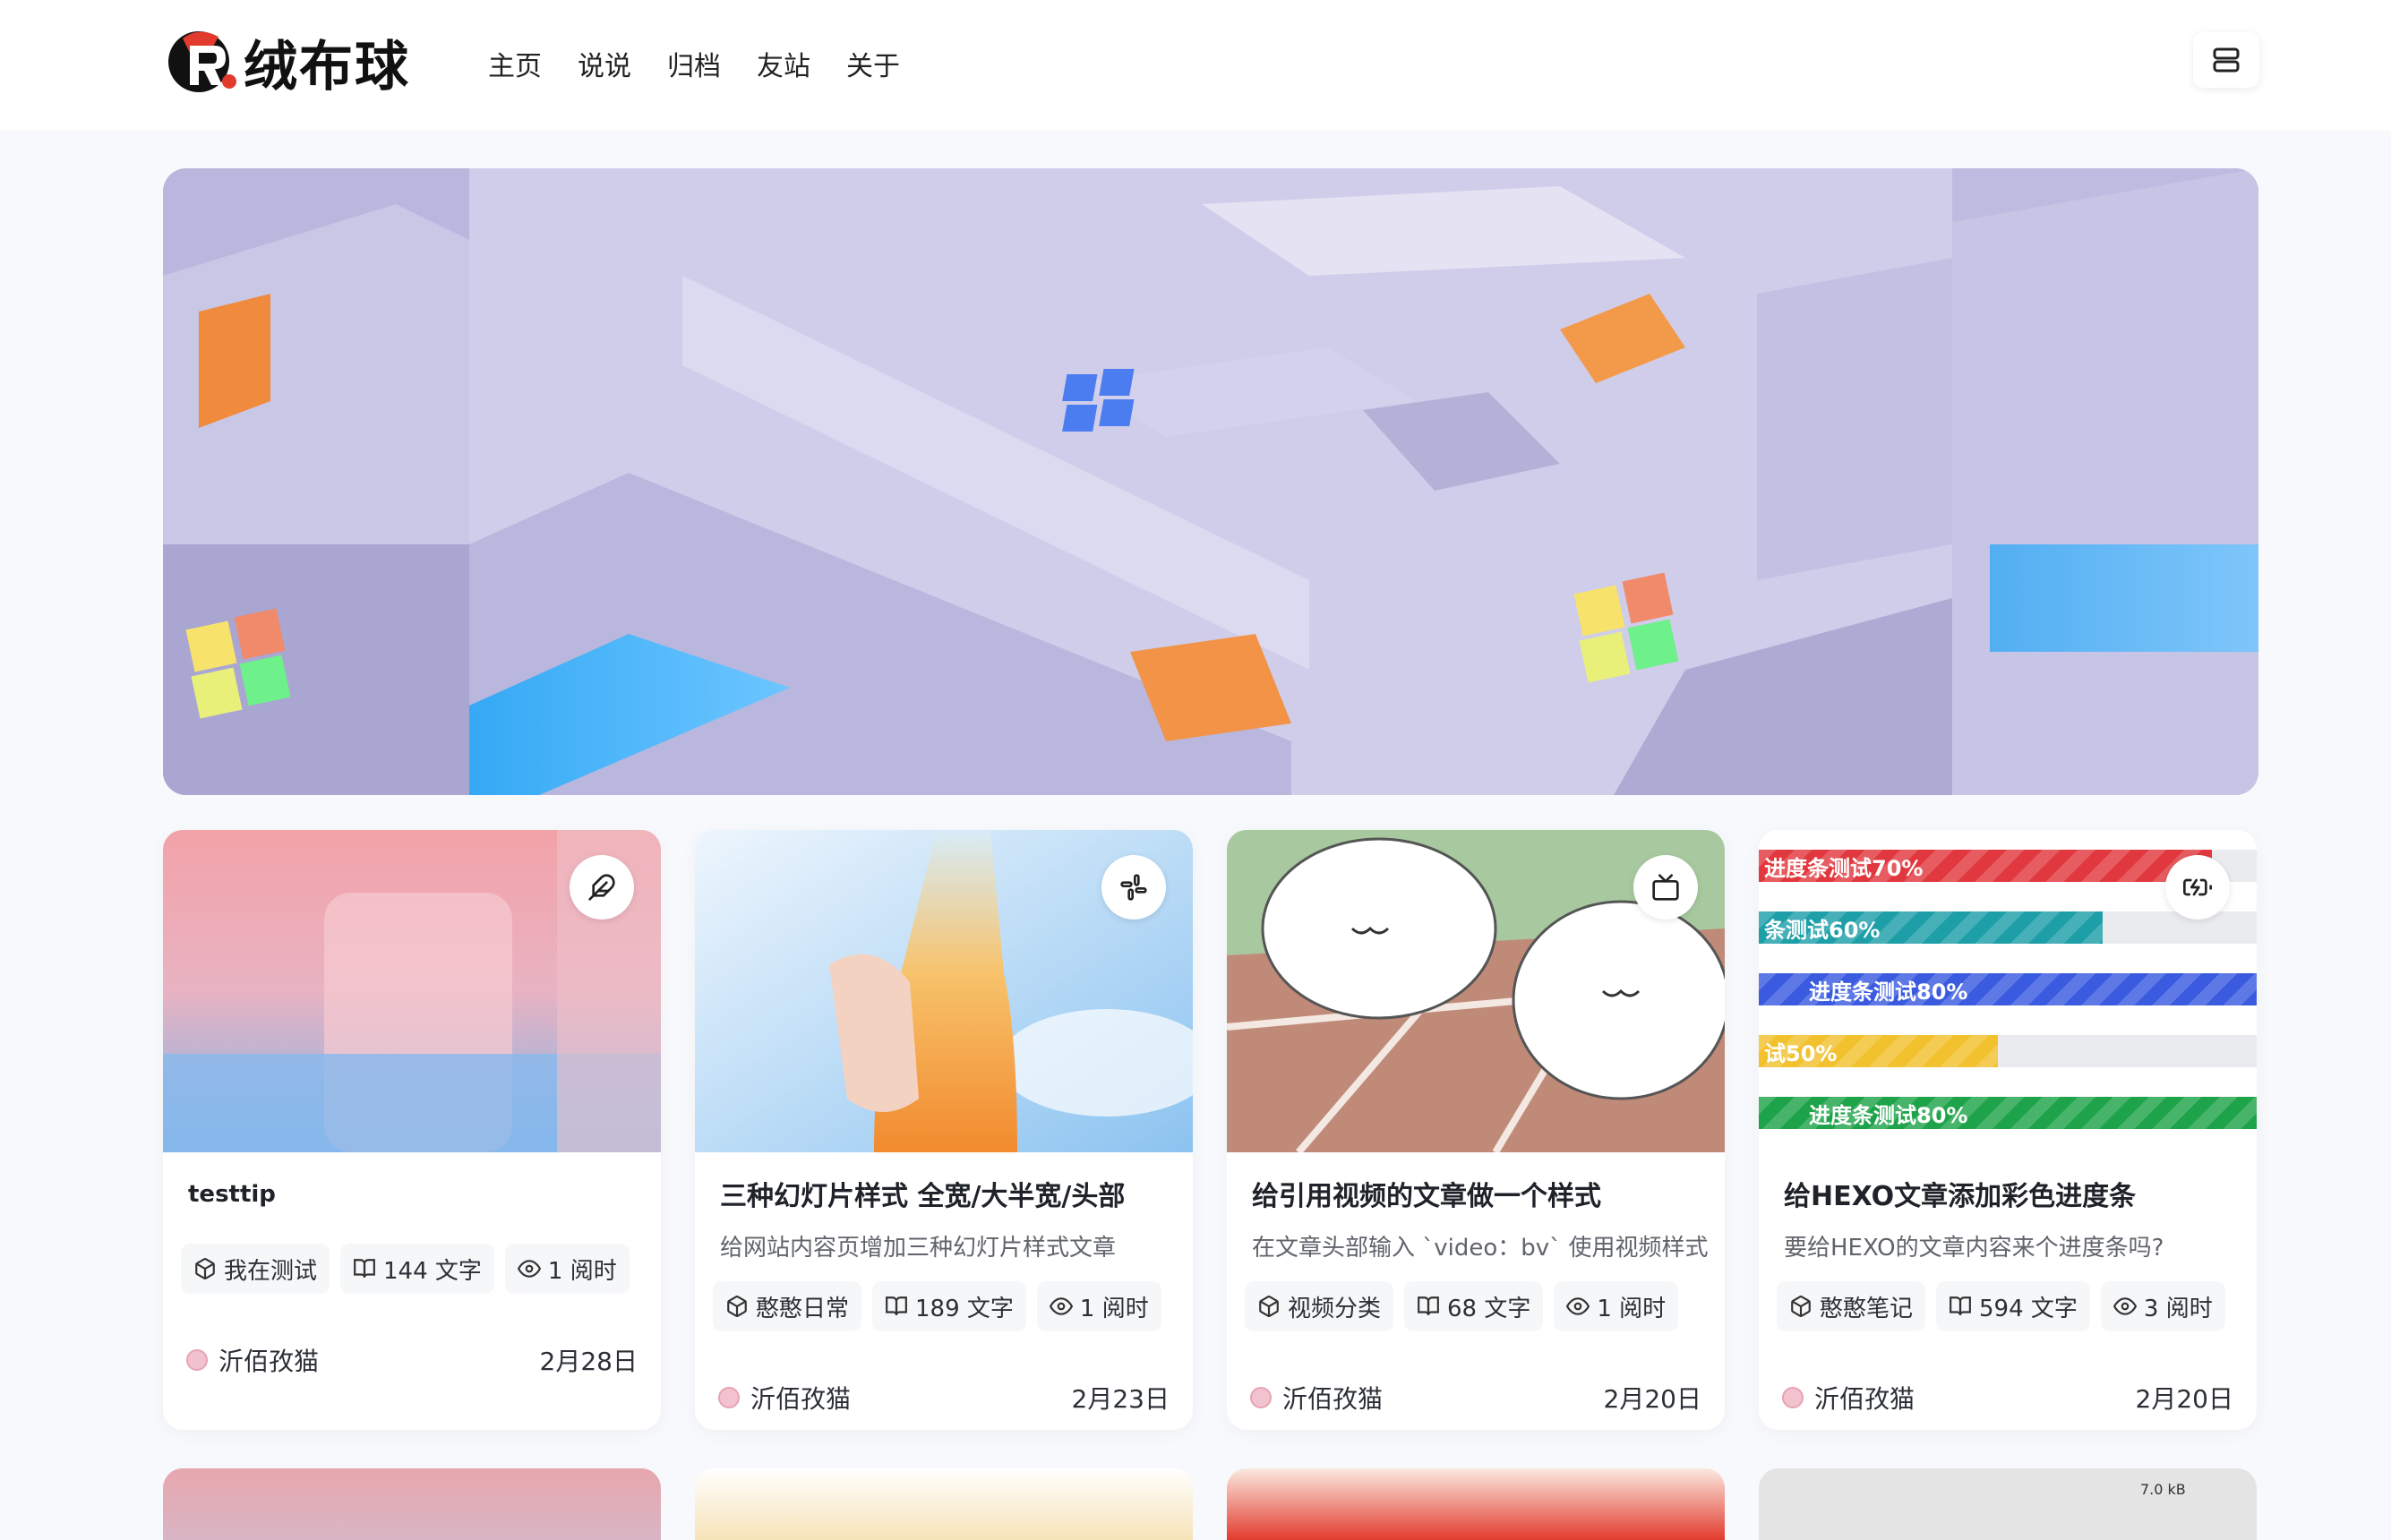 The height and width of the screenshot is (1540, 2391). I want to click on post-category-label: 憨憨日常, so click(803, 1308).